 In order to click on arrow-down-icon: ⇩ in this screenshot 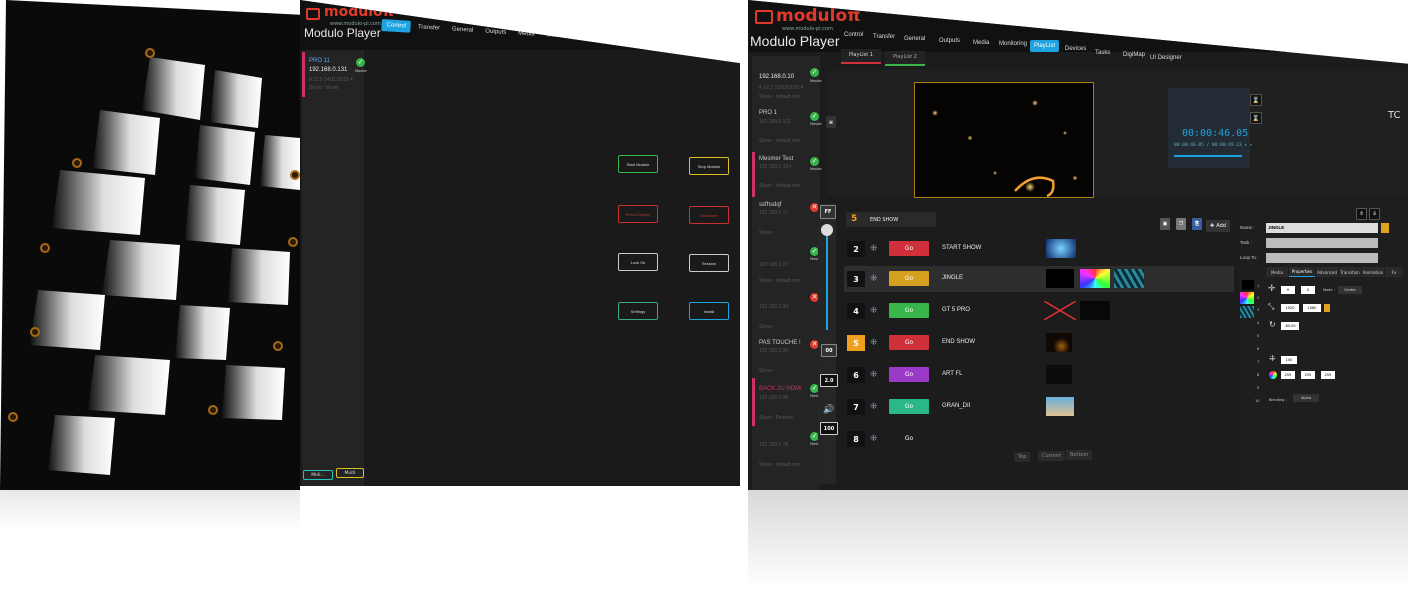, I will do `click(1374, 214)`.